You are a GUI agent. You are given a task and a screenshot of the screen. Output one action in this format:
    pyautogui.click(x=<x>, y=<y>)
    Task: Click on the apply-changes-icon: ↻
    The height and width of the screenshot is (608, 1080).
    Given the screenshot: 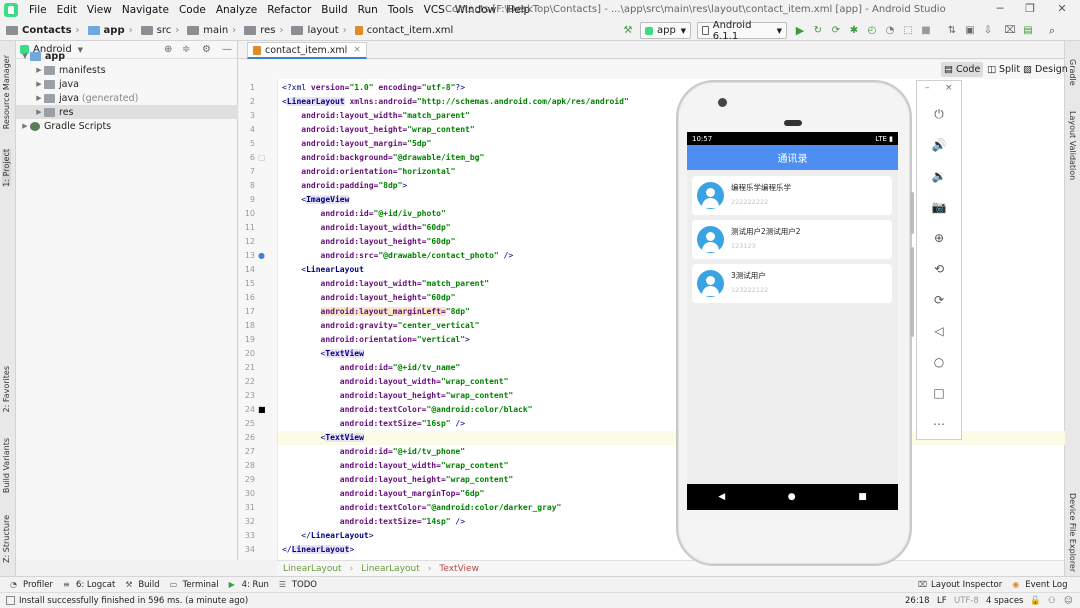 What is the action you would take?
    pyautogui.click(x=818, y=30)
    